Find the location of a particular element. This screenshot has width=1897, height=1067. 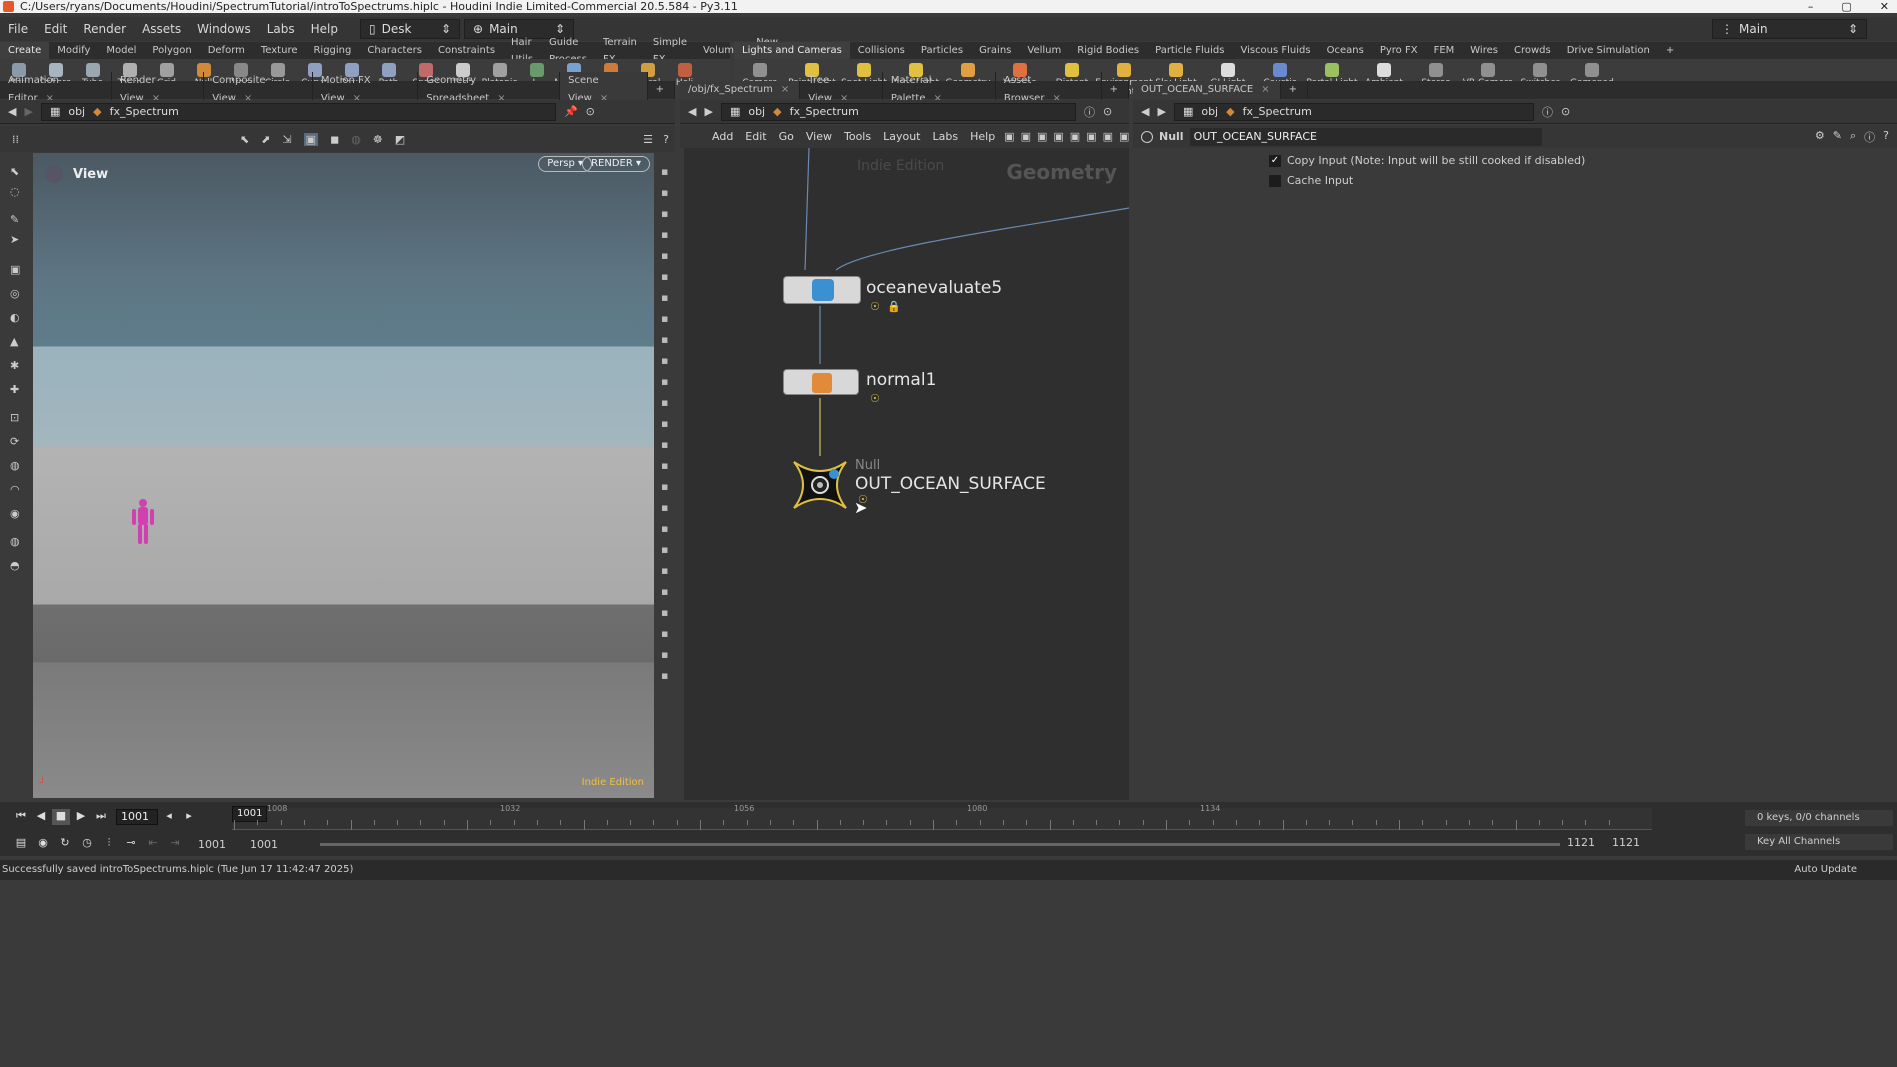

audio-icon: ▤ is located at coordinates (21, 844).